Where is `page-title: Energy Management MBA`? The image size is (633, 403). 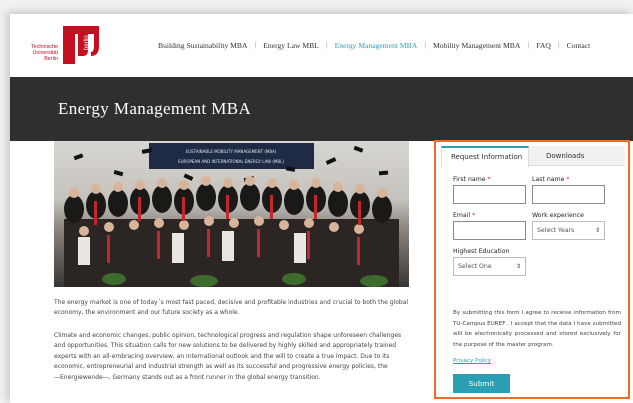 page-title: Energy Management MBA is located at coordinates (155, 108).